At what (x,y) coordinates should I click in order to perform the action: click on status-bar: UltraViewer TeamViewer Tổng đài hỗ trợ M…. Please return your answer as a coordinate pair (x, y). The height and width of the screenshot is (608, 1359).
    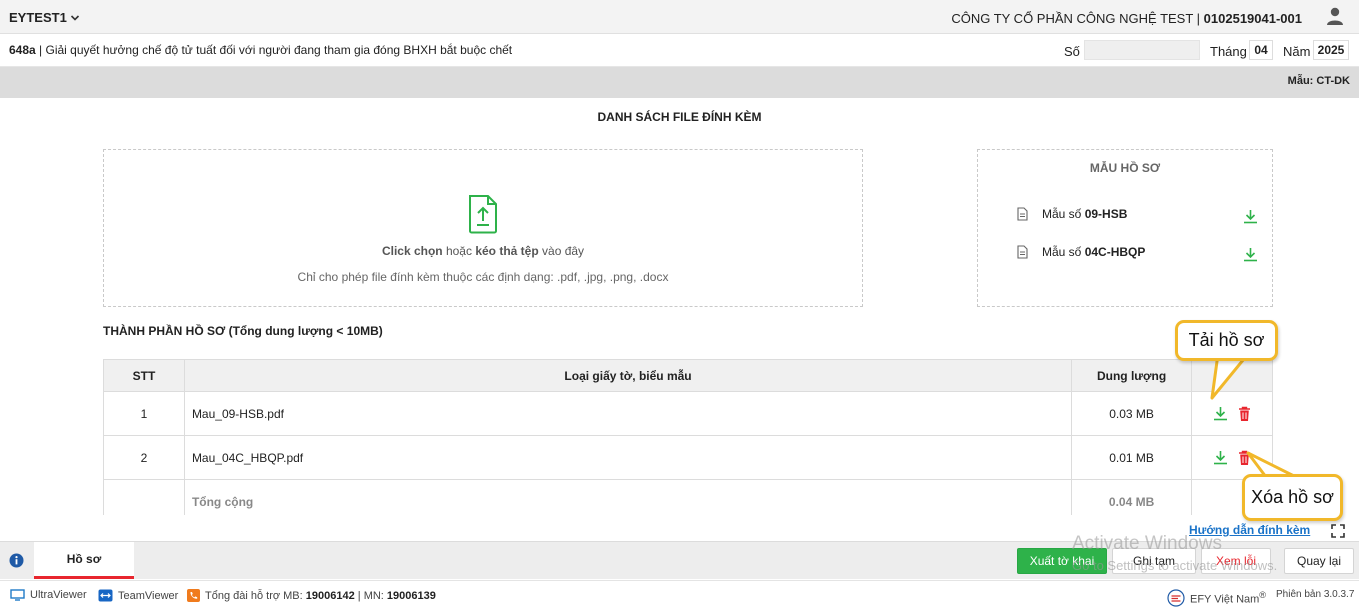
    Looking at the image, I should click on (679, 594).